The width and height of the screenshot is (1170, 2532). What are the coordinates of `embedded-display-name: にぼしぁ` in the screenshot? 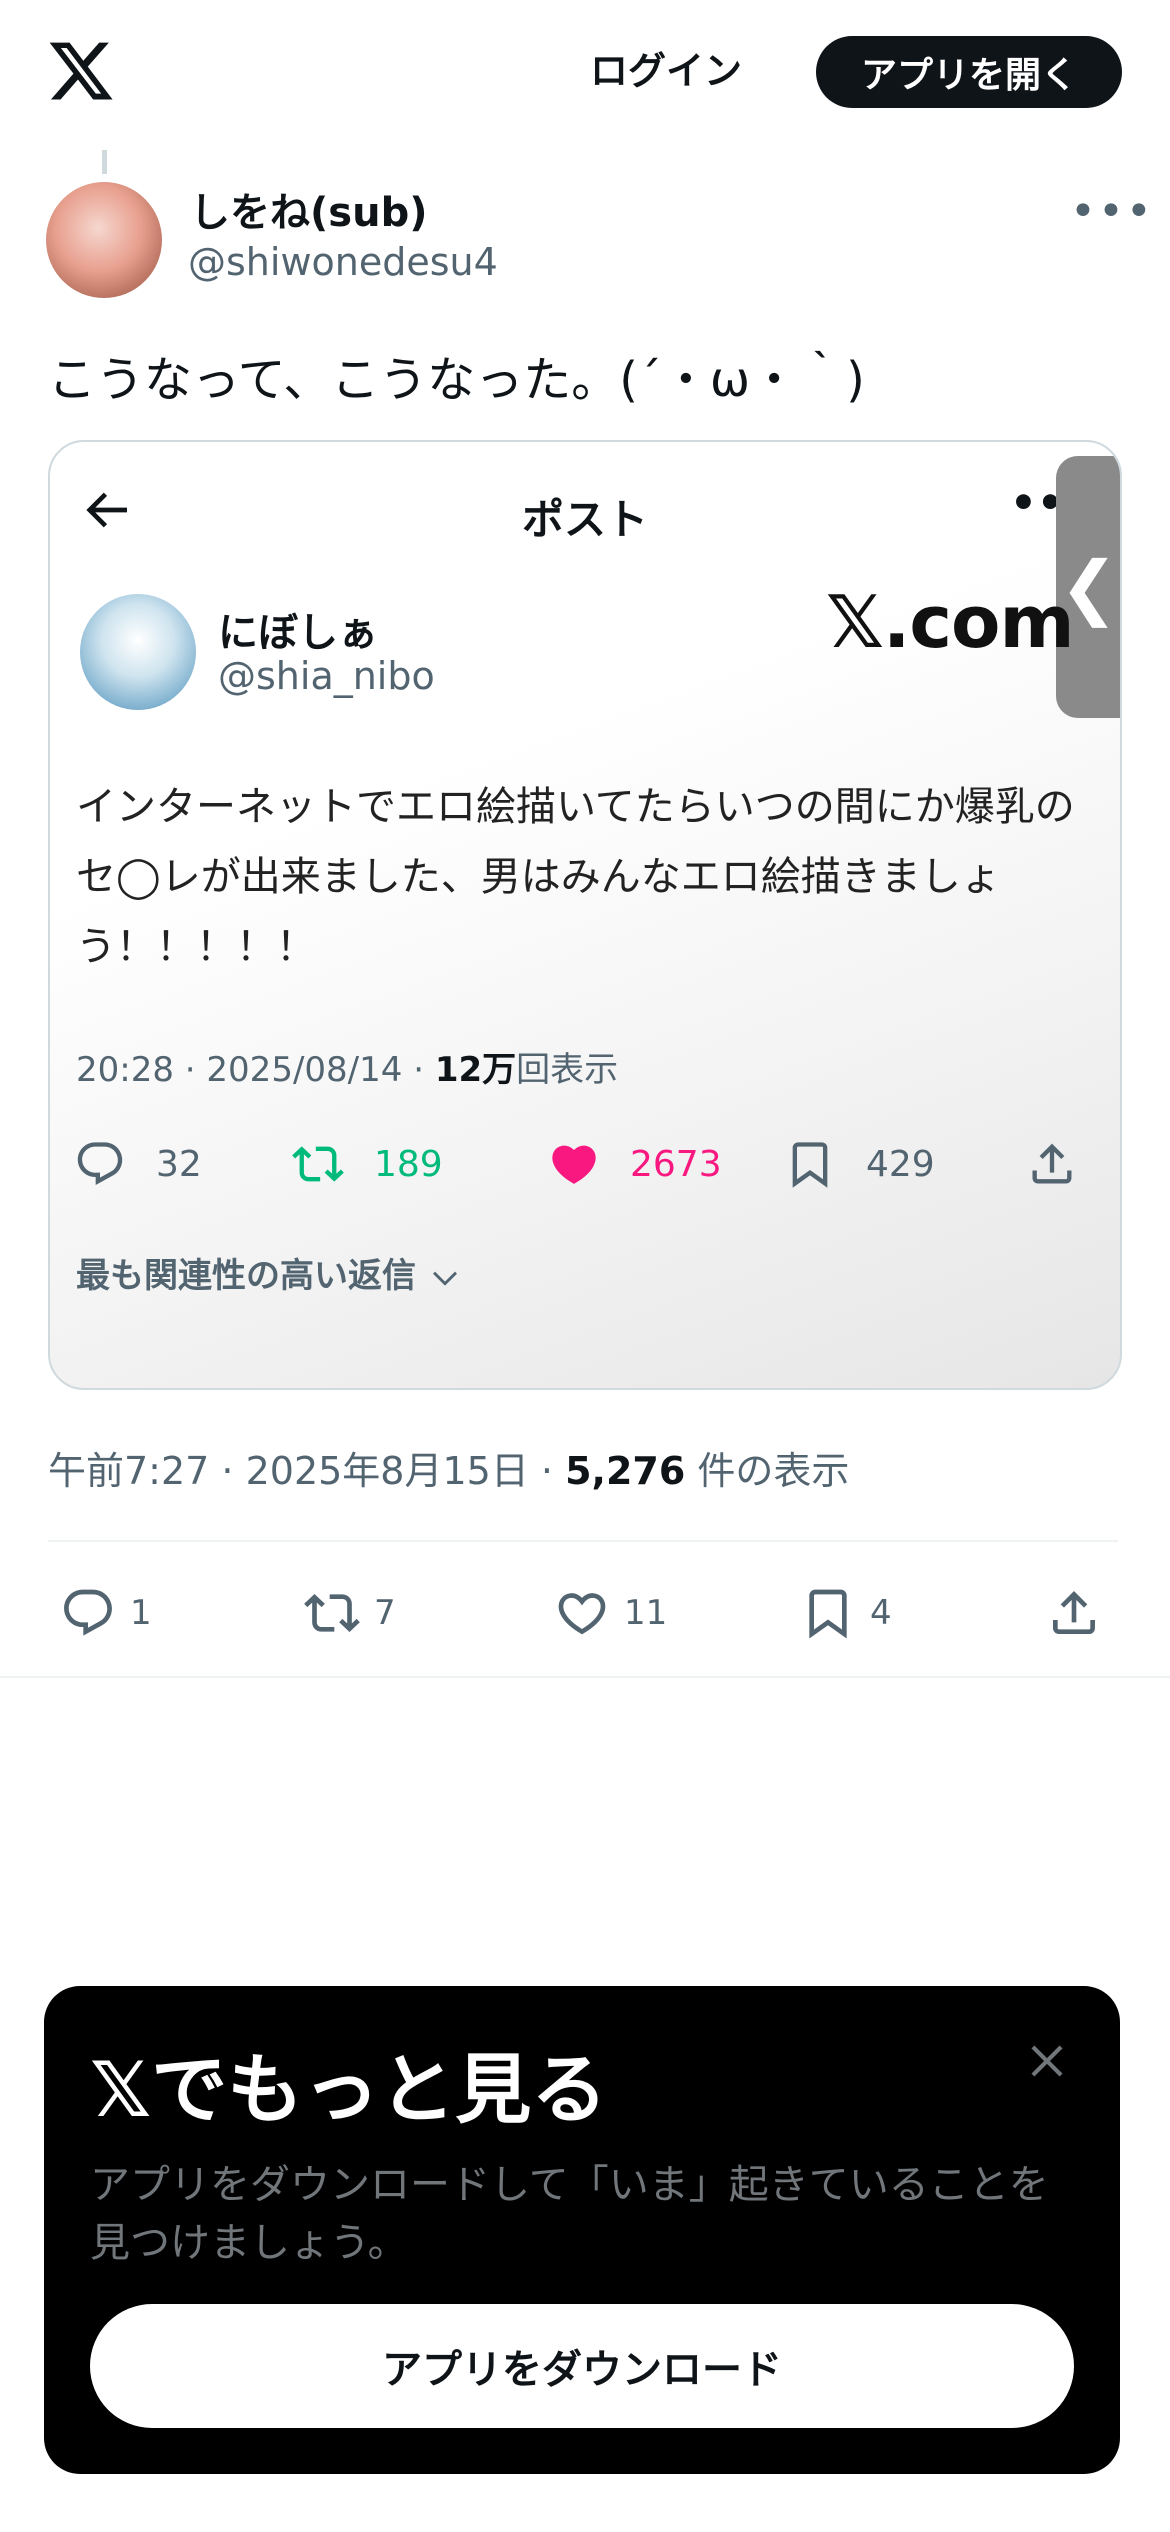 It's located at (298, 633).